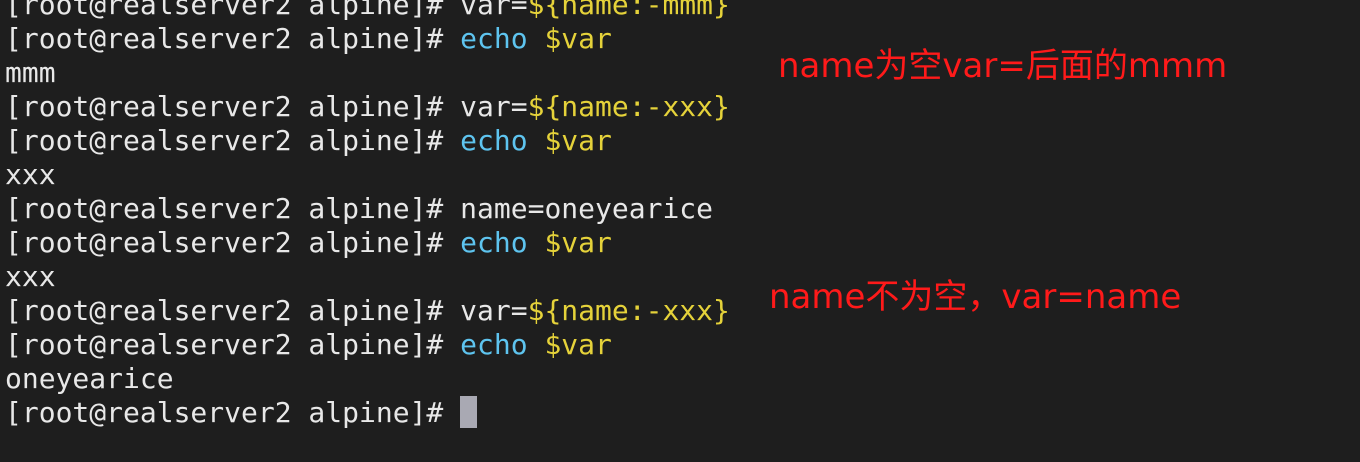 The width and height of the screenshot is (1360, 462). Describe the element at coordinates (1003, 66) in the screenshot. I see `annotation-empty-name: name为空var=后面的mmm` at that location.